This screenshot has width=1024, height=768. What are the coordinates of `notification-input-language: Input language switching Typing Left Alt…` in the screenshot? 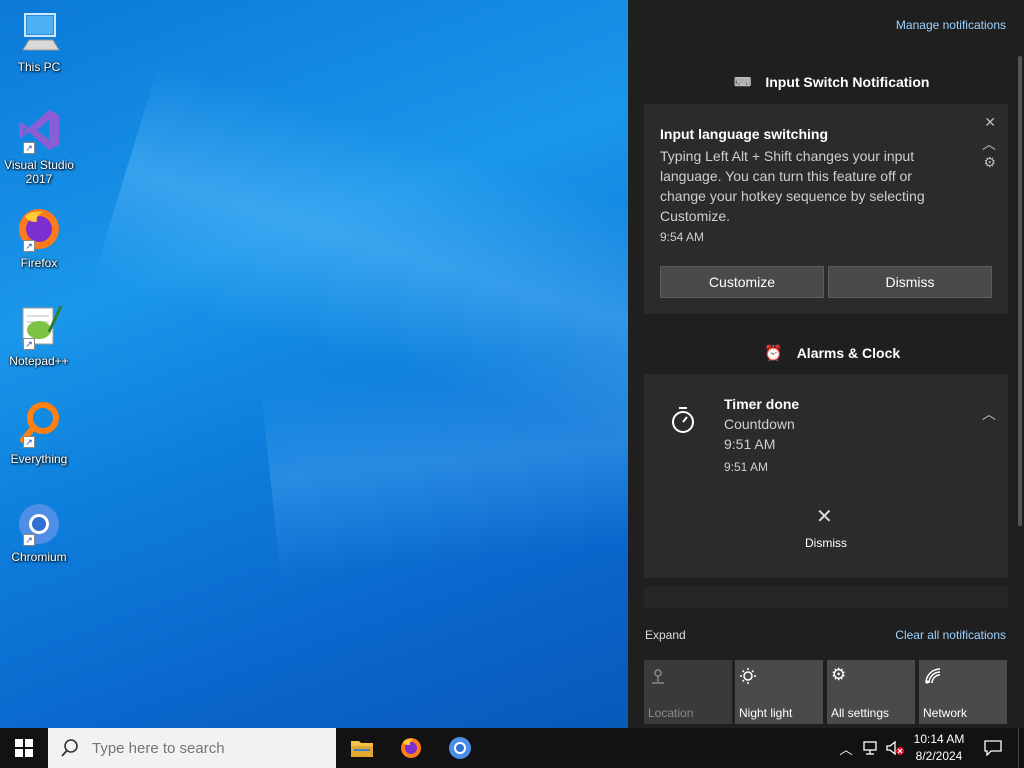 It's located at (826, 209).